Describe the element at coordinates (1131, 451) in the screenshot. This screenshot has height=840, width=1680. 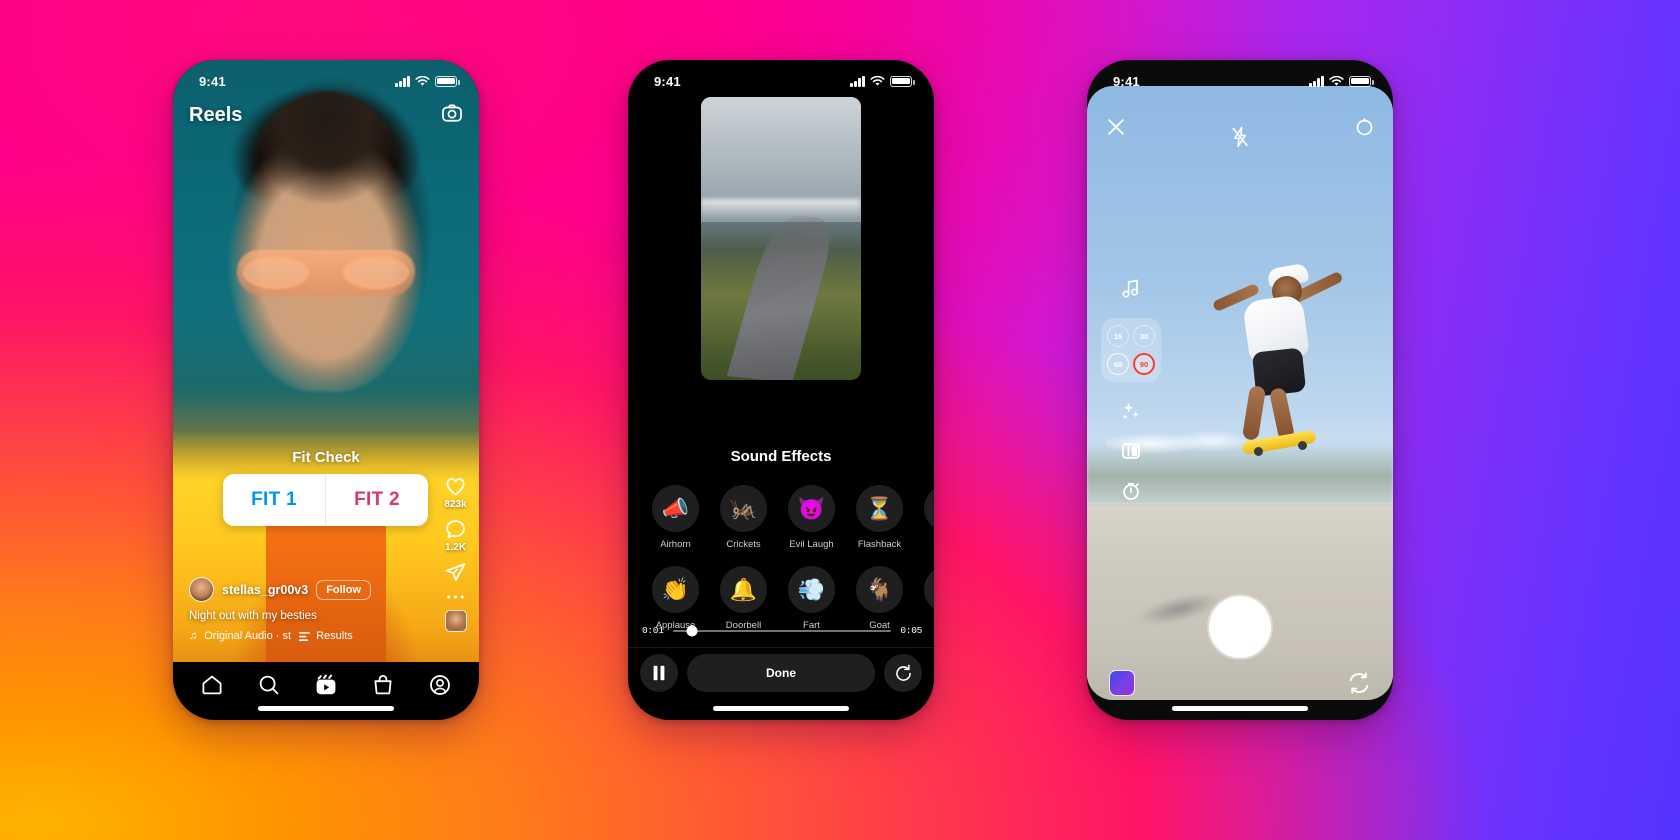
I see `layout-split-icon` at that location.